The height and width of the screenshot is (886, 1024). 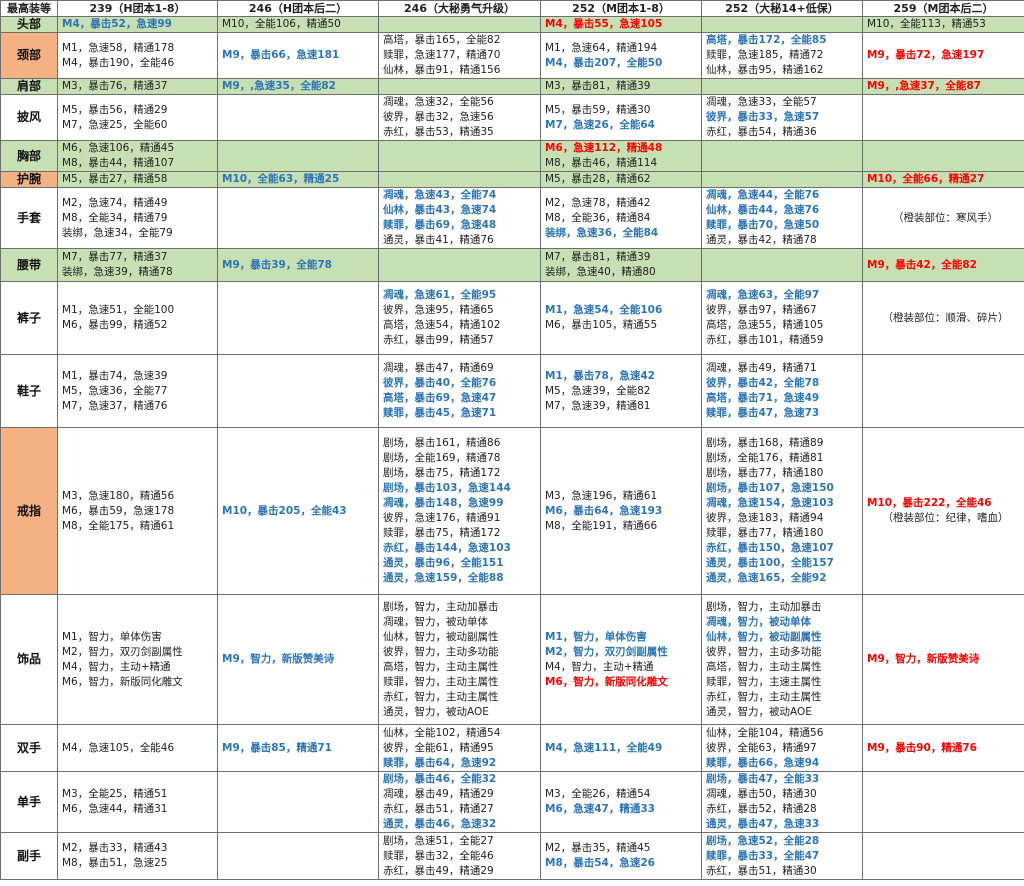 What do you see at coordinates (764, 636) in the screenshot?
I see `gear-entry: 仙林，智力，被动副属性` at bounding box center [764, 636].